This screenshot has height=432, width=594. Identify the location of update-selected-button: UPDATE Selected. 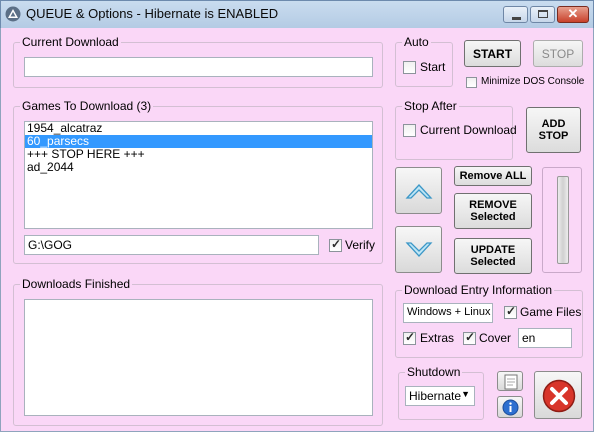
(493, 256).